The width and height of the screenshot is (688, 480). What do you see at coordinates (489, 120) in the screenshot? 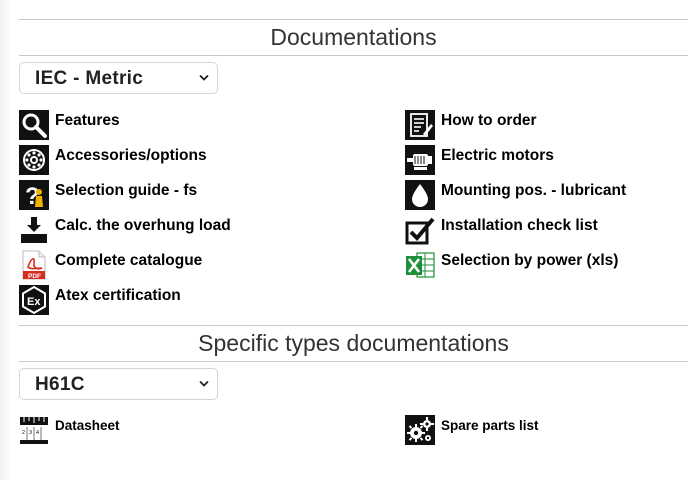
I see `doc-link-label: How to order` at bounding box center [489, 120].